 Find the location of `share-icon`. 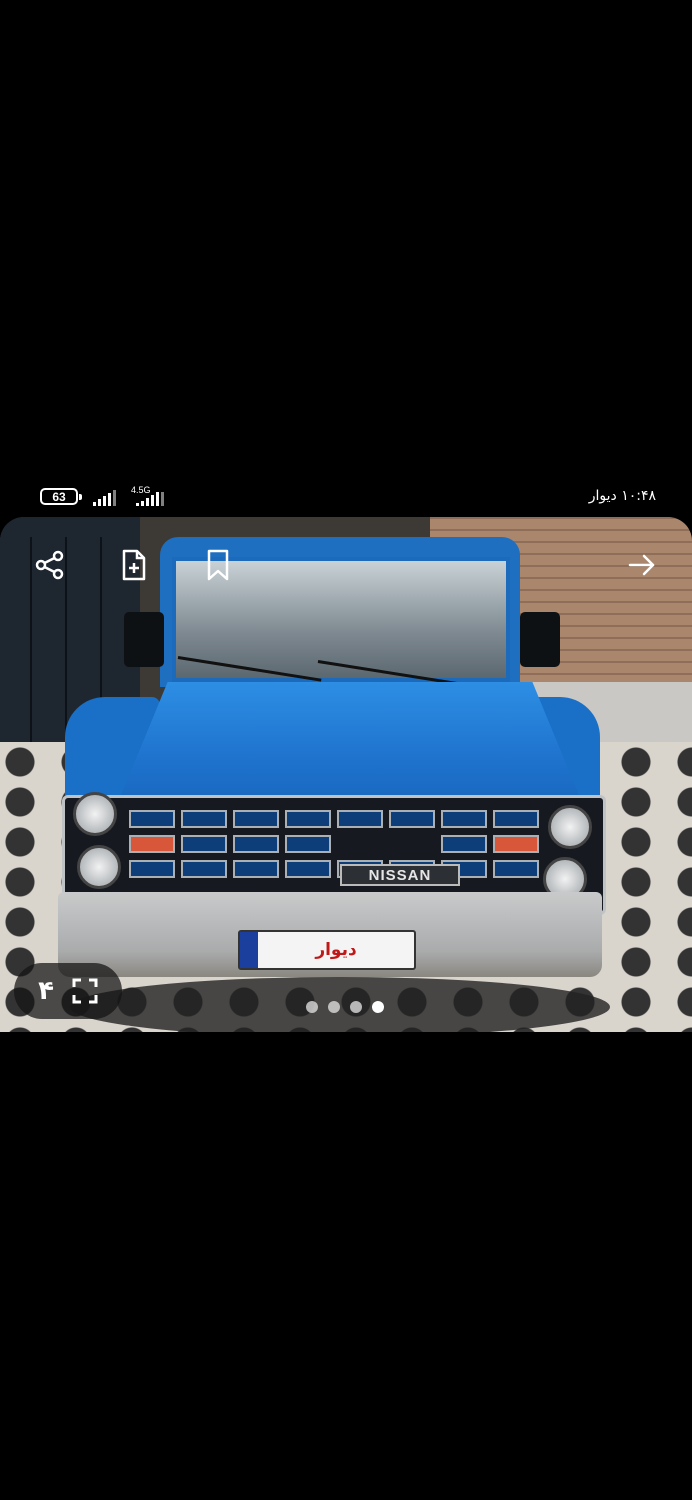

share-icon is located at coordinates (49, 565).